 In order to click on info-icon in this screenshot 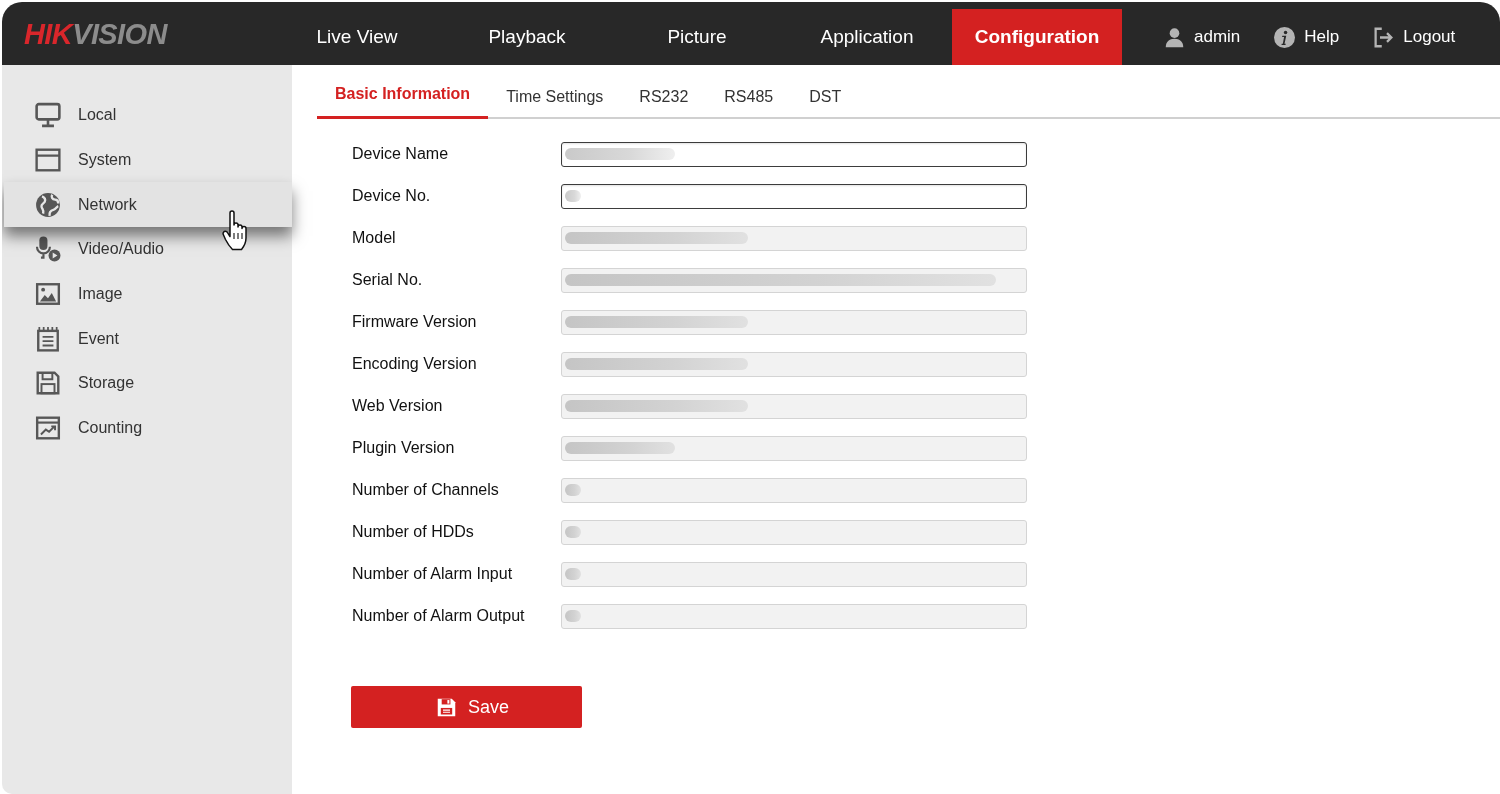, I will do `click(1285, 37)`.